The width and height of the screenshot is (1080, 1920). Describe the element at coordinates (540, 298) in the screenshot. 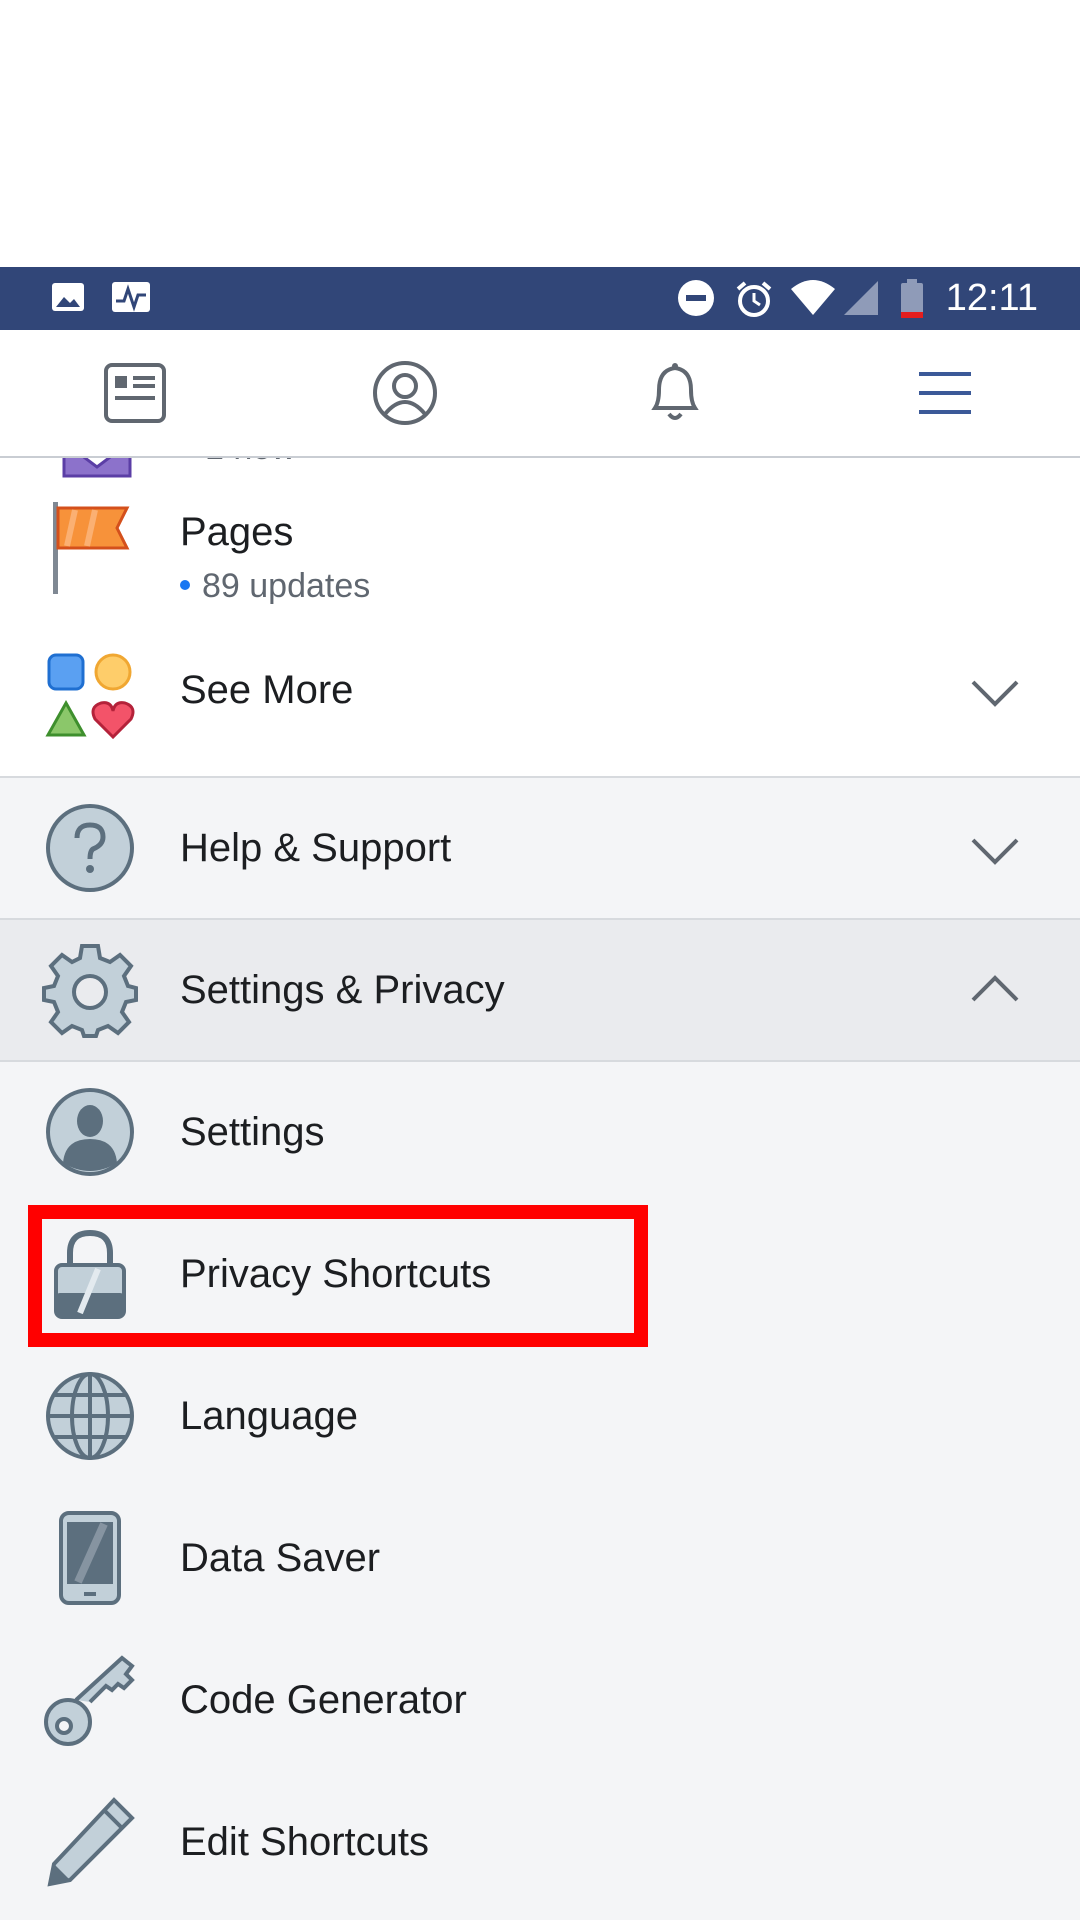

I see `status-bar: 12:11` at that location.